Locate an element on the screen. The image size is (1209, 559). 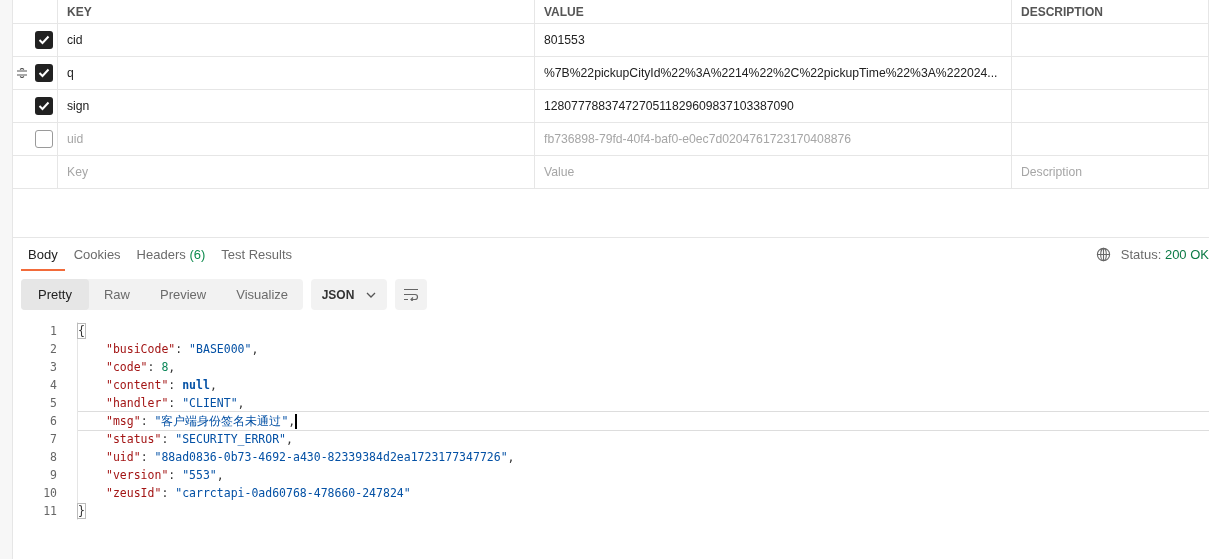
param-value: fb736898-79fd-40f4-baf0-e0ec7d0204761723170408876 is located at coordinates (697, 139).